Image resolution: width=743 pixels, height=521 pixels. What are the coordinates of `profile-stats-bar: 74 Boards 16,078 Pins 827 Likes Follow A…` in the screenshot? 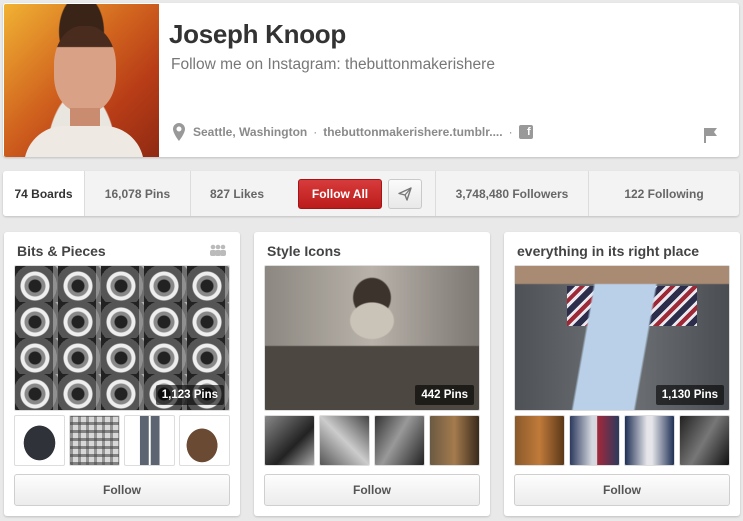 It's located at (371, 193).